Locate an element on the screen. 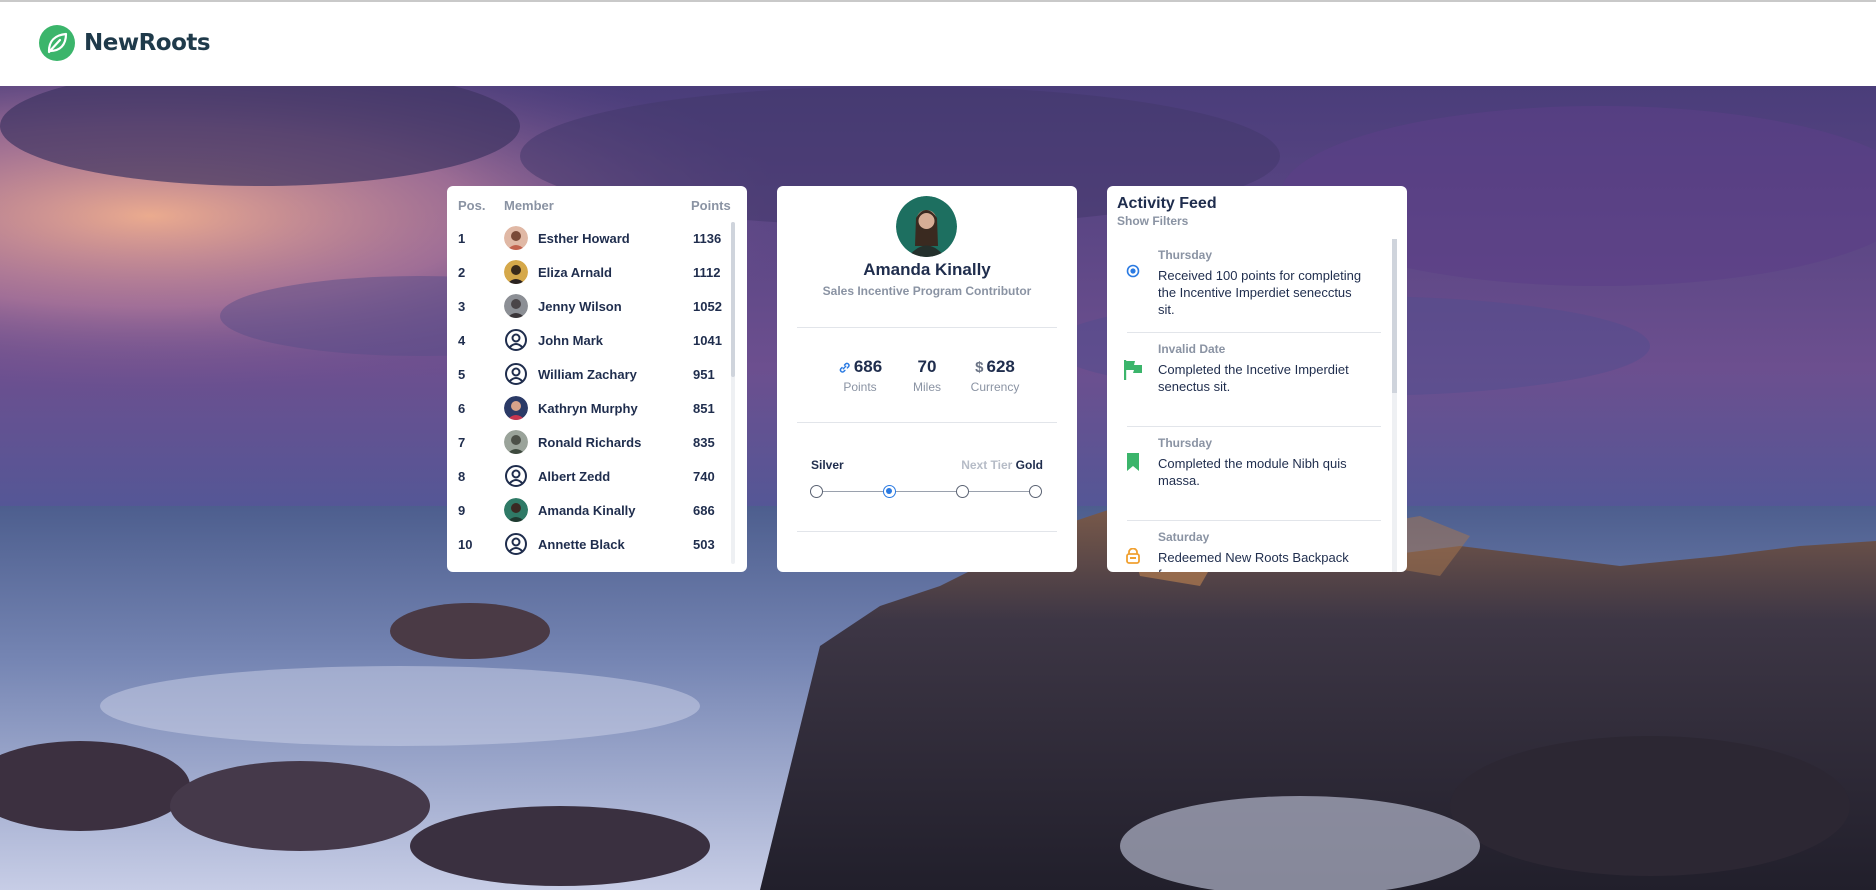 This screenshot has width=1876, height=890. row-points: 1112 is located at coordinates (707, 272).